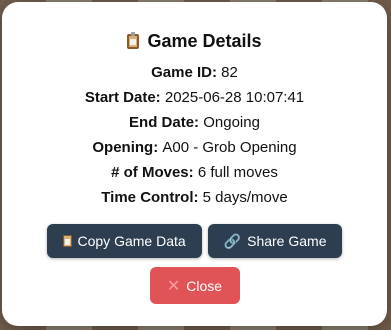 The image size is (391, 330). I want to click on end-date-row: End Date: Ongoing, so click(194, 122).